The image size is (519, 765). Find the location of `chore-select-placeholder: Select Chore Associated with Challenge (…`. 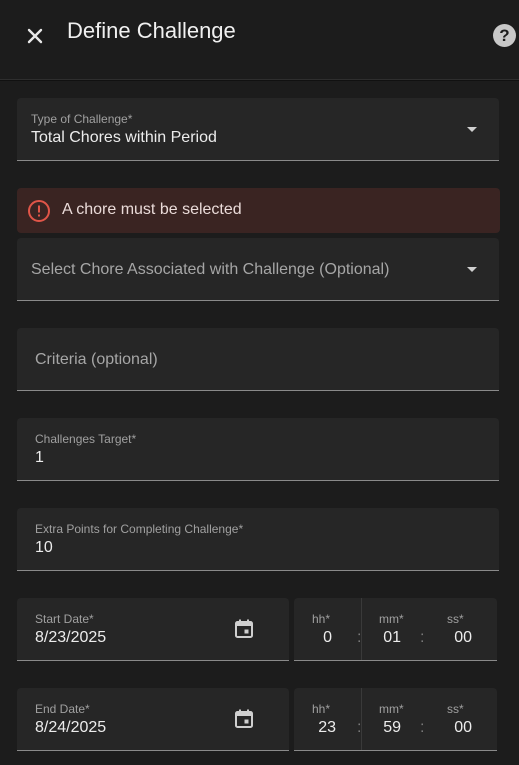

chore-select-placeholder: Select Chore Associated with Challenge (… is located at coordinates (210, 269).